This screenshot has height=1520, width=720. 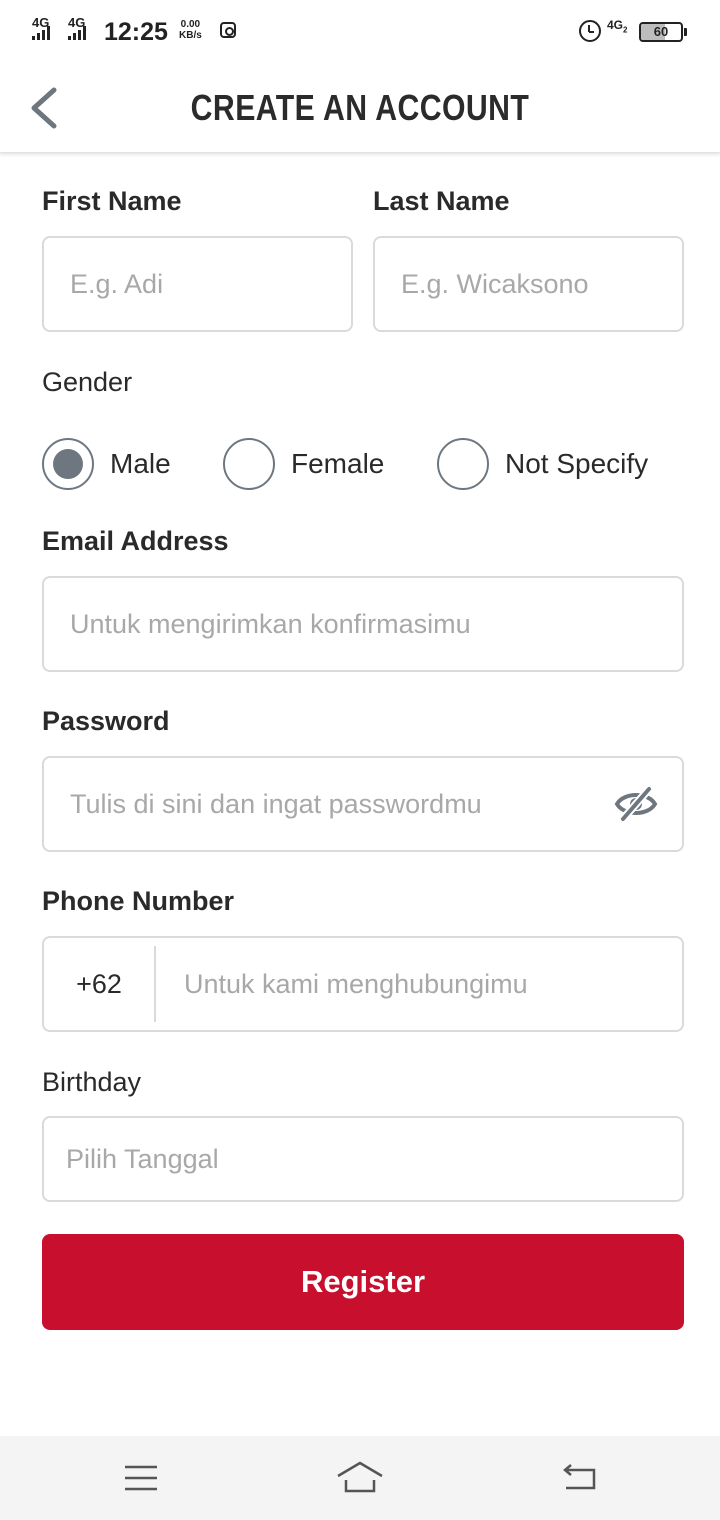 What do you see at coordinates (106, 464) in the screenshot?
I see `gender-option-male: Male` at bounding box center [106, 464].